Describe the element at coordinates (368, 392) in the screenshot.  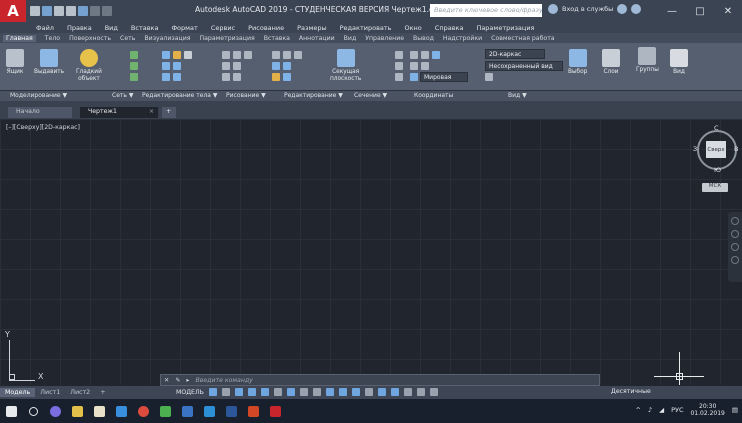
I see `selection-filter-icon` at that location.